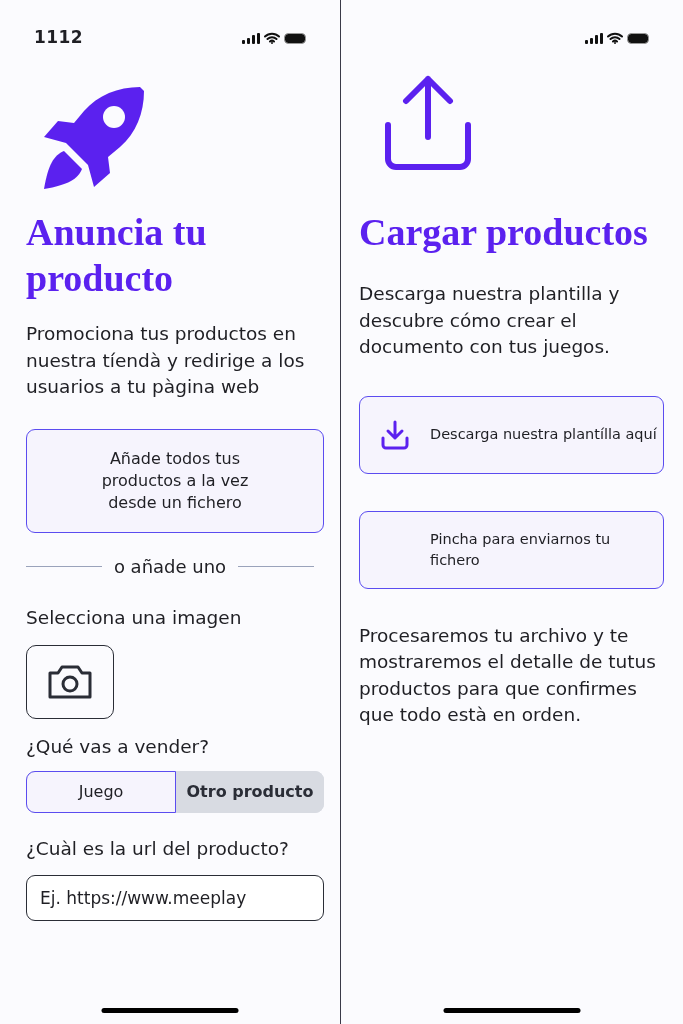  What do you see at coordinates (428, 123) in the screenshot?
I see `upload-icon` at bounding box center [428, 123].